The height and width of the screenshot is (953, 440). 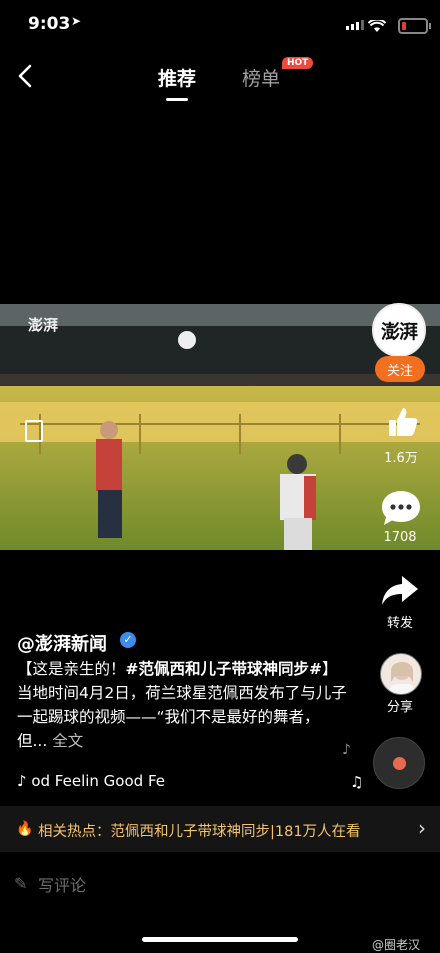 What do you see at coordinates (400, 369) in the screenshot?
I see `follow-button: 关注` at bounding box center [400, 369].